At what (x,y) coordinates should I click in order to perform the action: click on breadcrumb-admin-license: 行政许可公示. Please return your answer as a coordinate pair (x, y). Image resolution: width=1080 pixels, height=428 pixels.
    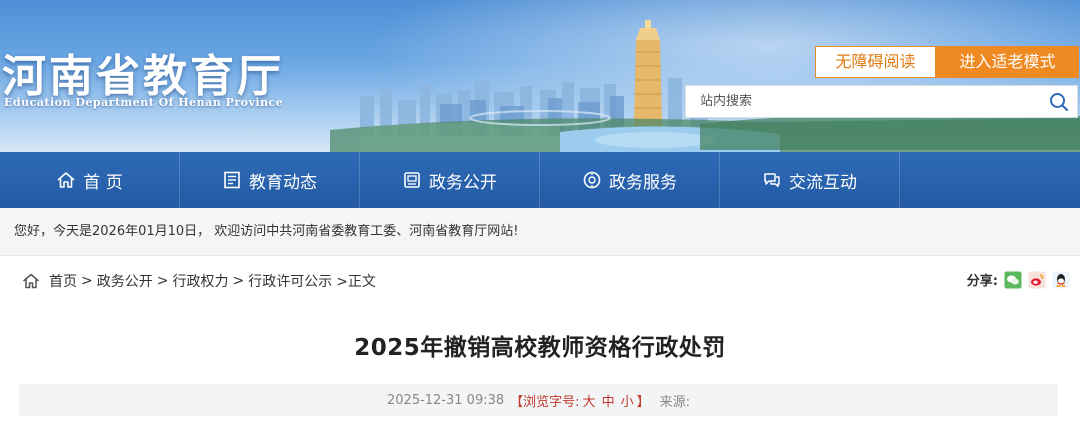
    Looking at the image, I should click on (290, 281).